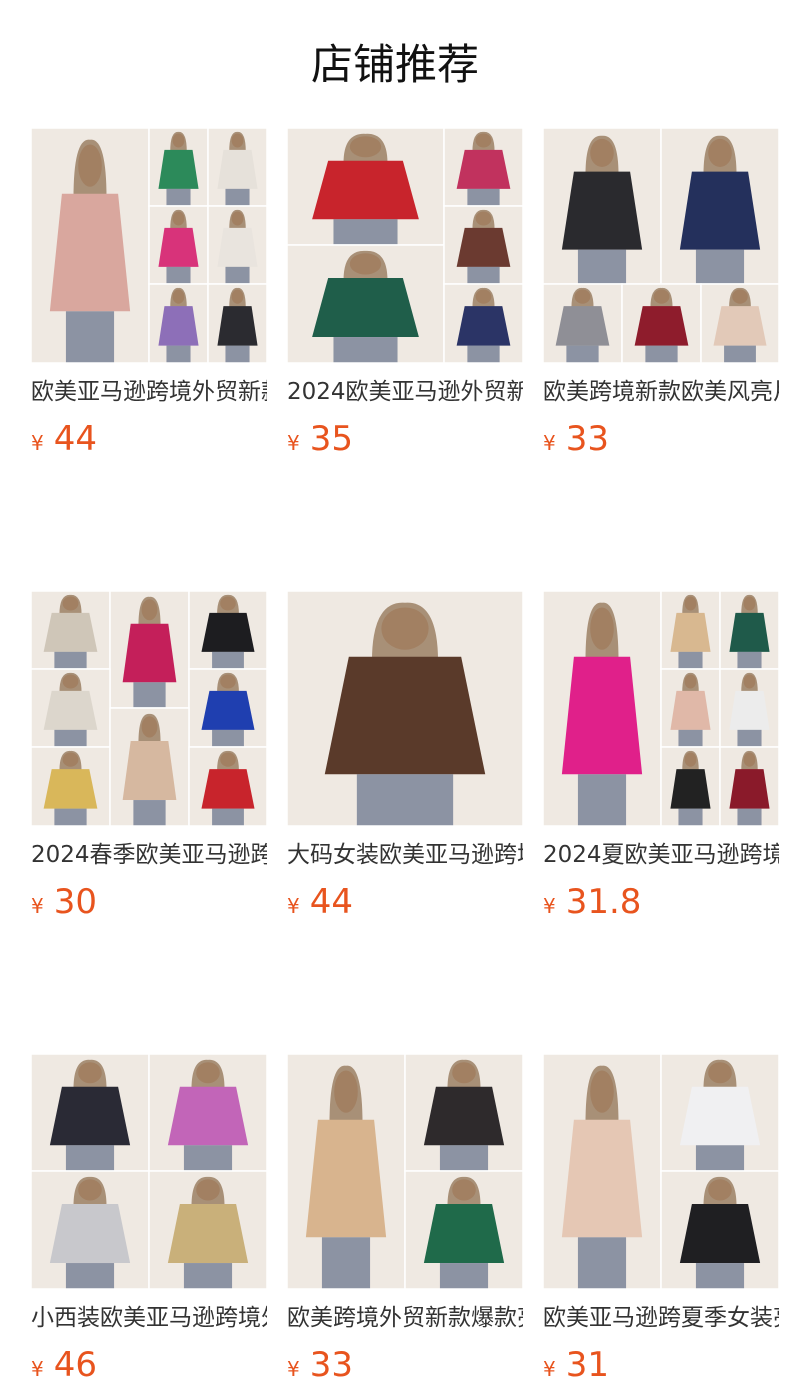 This screenshot has height=1391, width=790. What do you see at coordinates (149, 392) in the screenshot?
I see `product-name: 欧美亚马逊跨境外贸新款` at bounding box center [149, 392].